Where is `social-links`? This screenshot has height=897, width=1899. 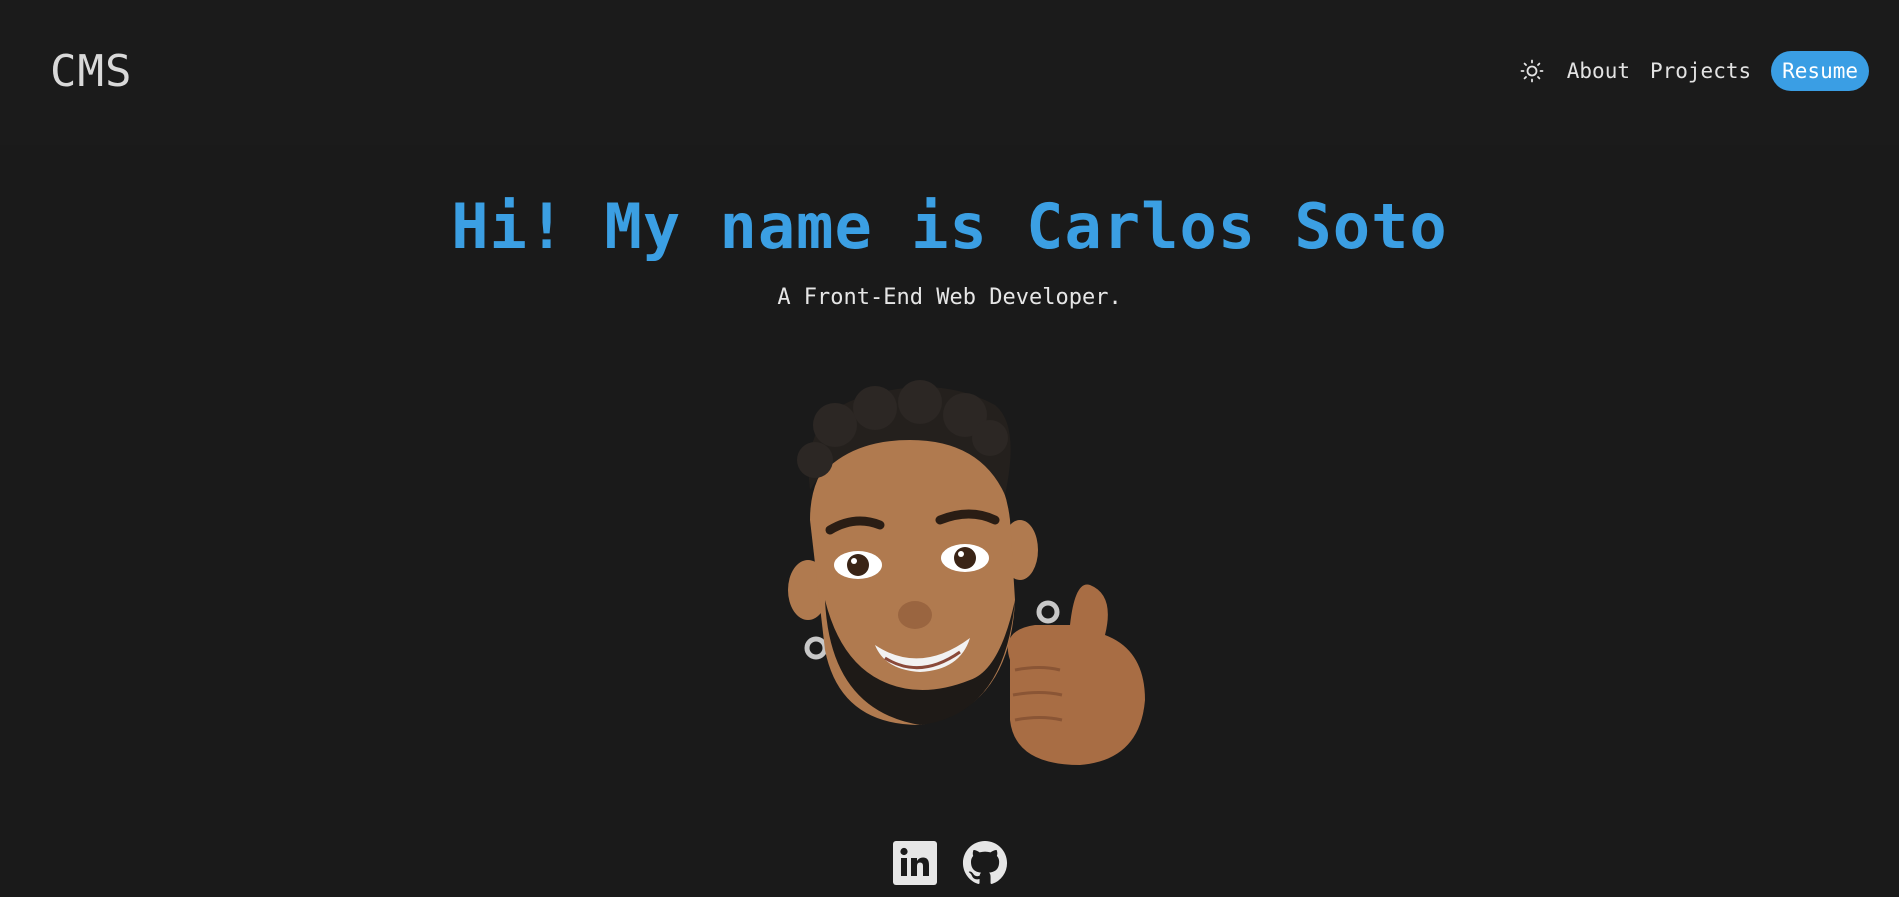 social-links is located at coordinates (949, 863).